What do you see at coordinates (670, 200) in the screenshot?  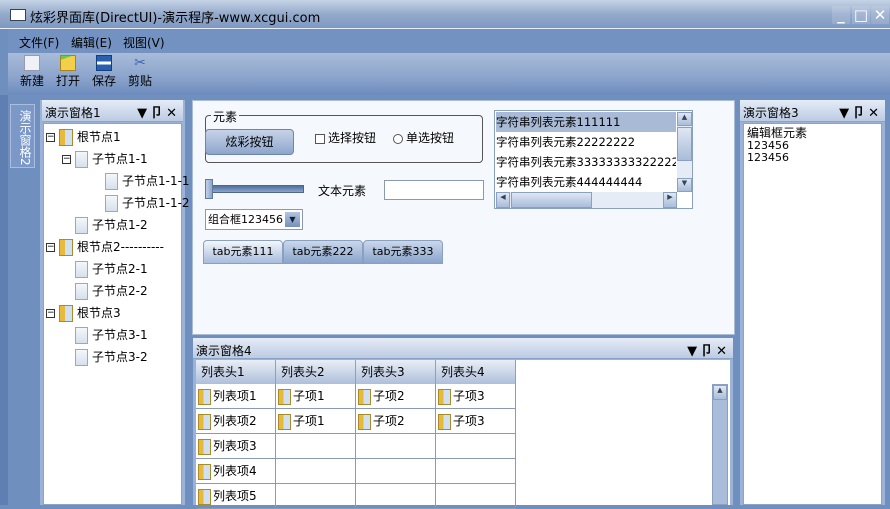 I see `scroll-right-icon: ▶` at bounding box center [670, 200].